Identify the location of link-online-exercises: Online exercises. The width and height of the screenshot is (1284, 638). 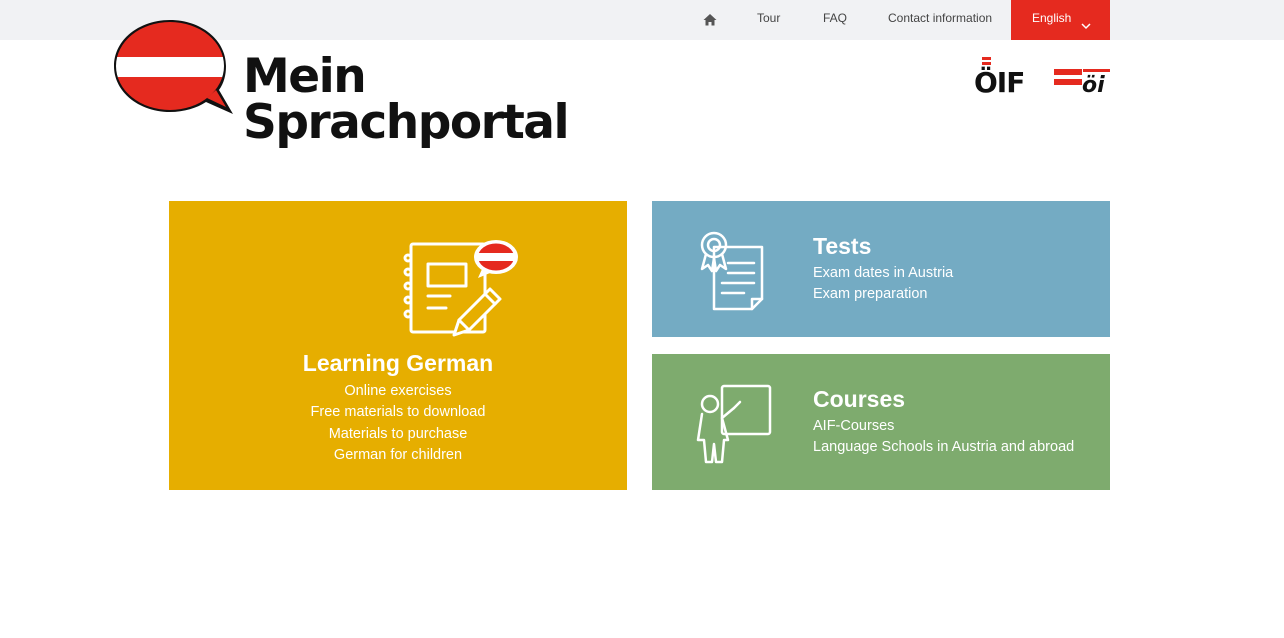
(398, 391).